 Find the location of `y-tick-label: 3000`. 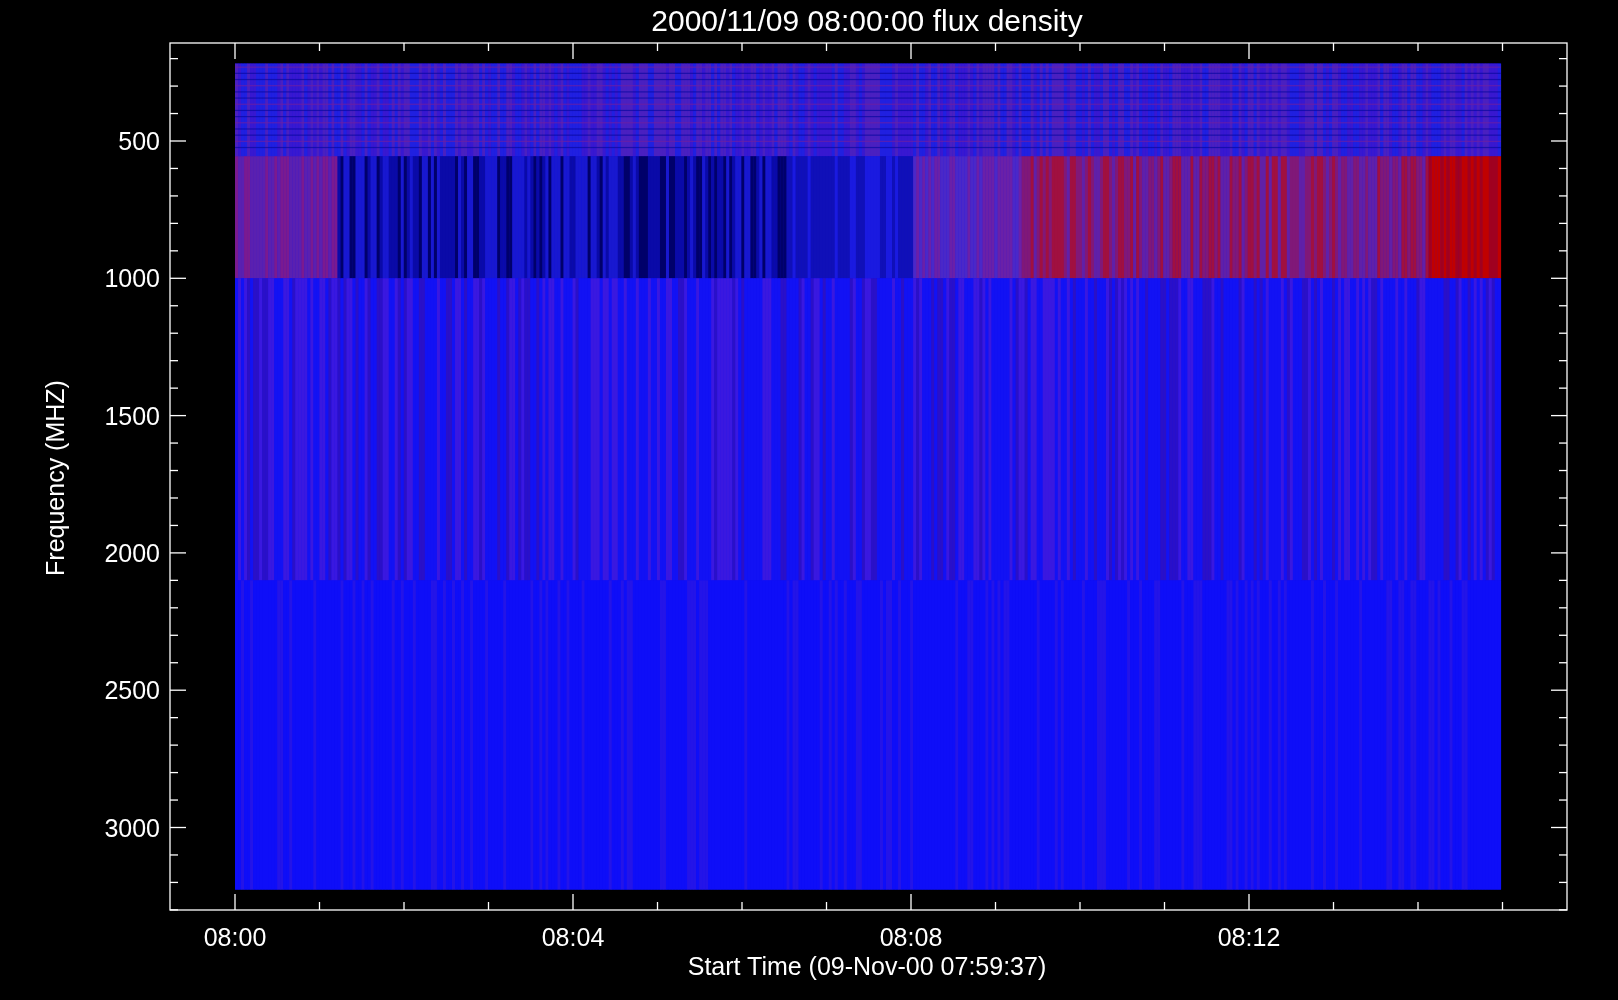

y-tick-label: 3000 is located at coordinates (132, 827).